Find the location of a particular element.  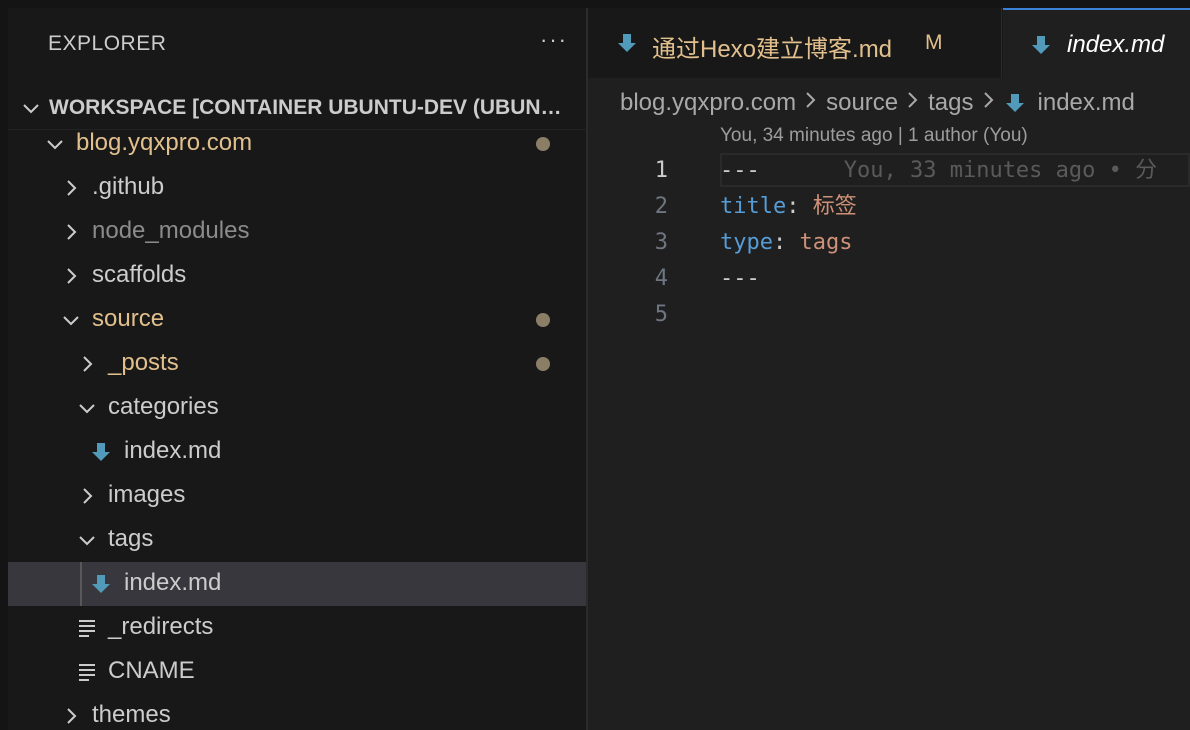

tree-item-label: tags is located at coordinates (131, 538).